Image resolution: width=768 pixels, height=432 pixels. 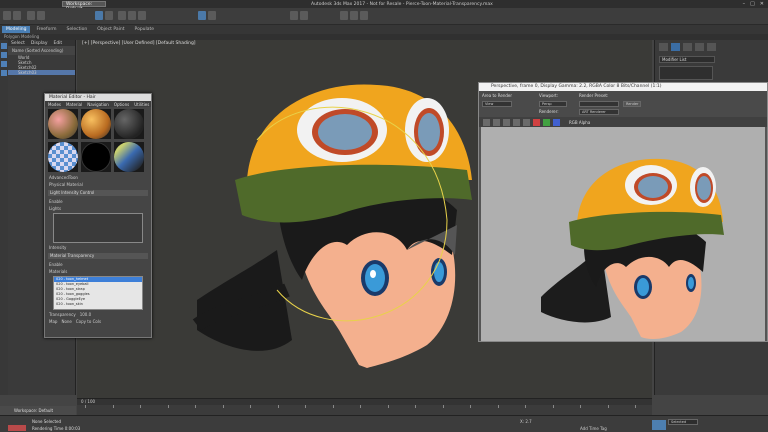 I want to click on time-slider: 0 / 100, so click(x=364, y=401).